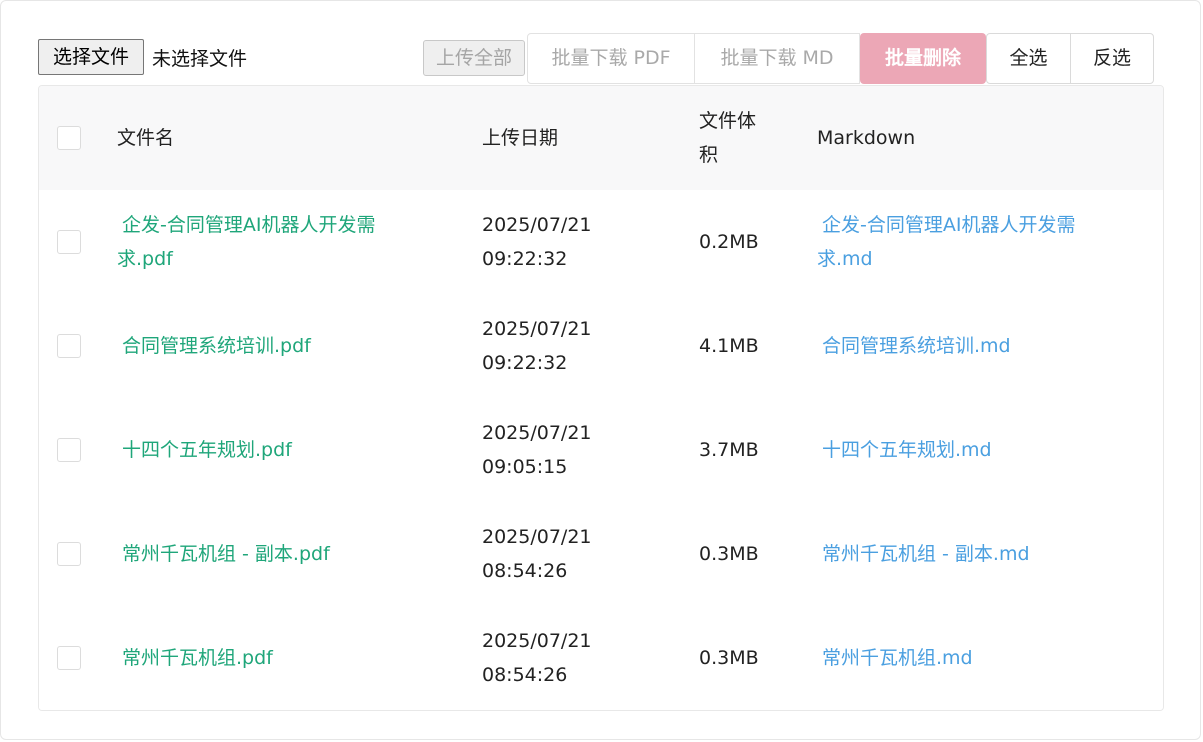 The height and width of the screenshot is (742, 1203). What do you see at coordinates (709, 155) in the screenshot?
I see `header-file-size-line2: 积` at bounding box center [709, 155].